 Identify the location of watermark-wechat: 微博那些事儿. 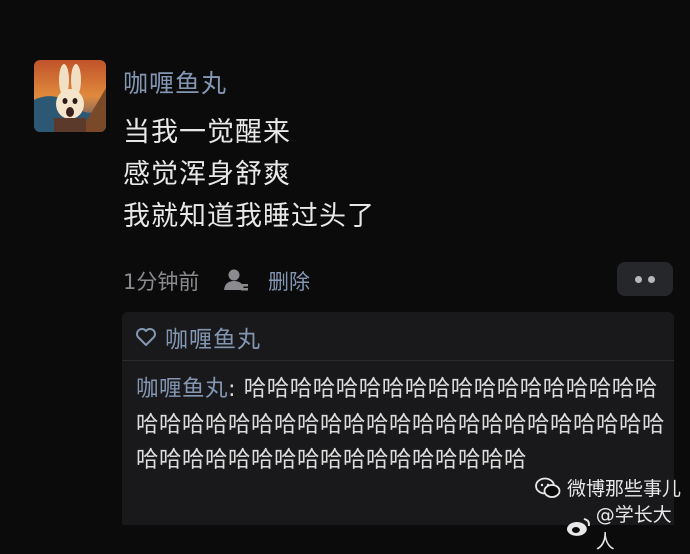
(608, 487).